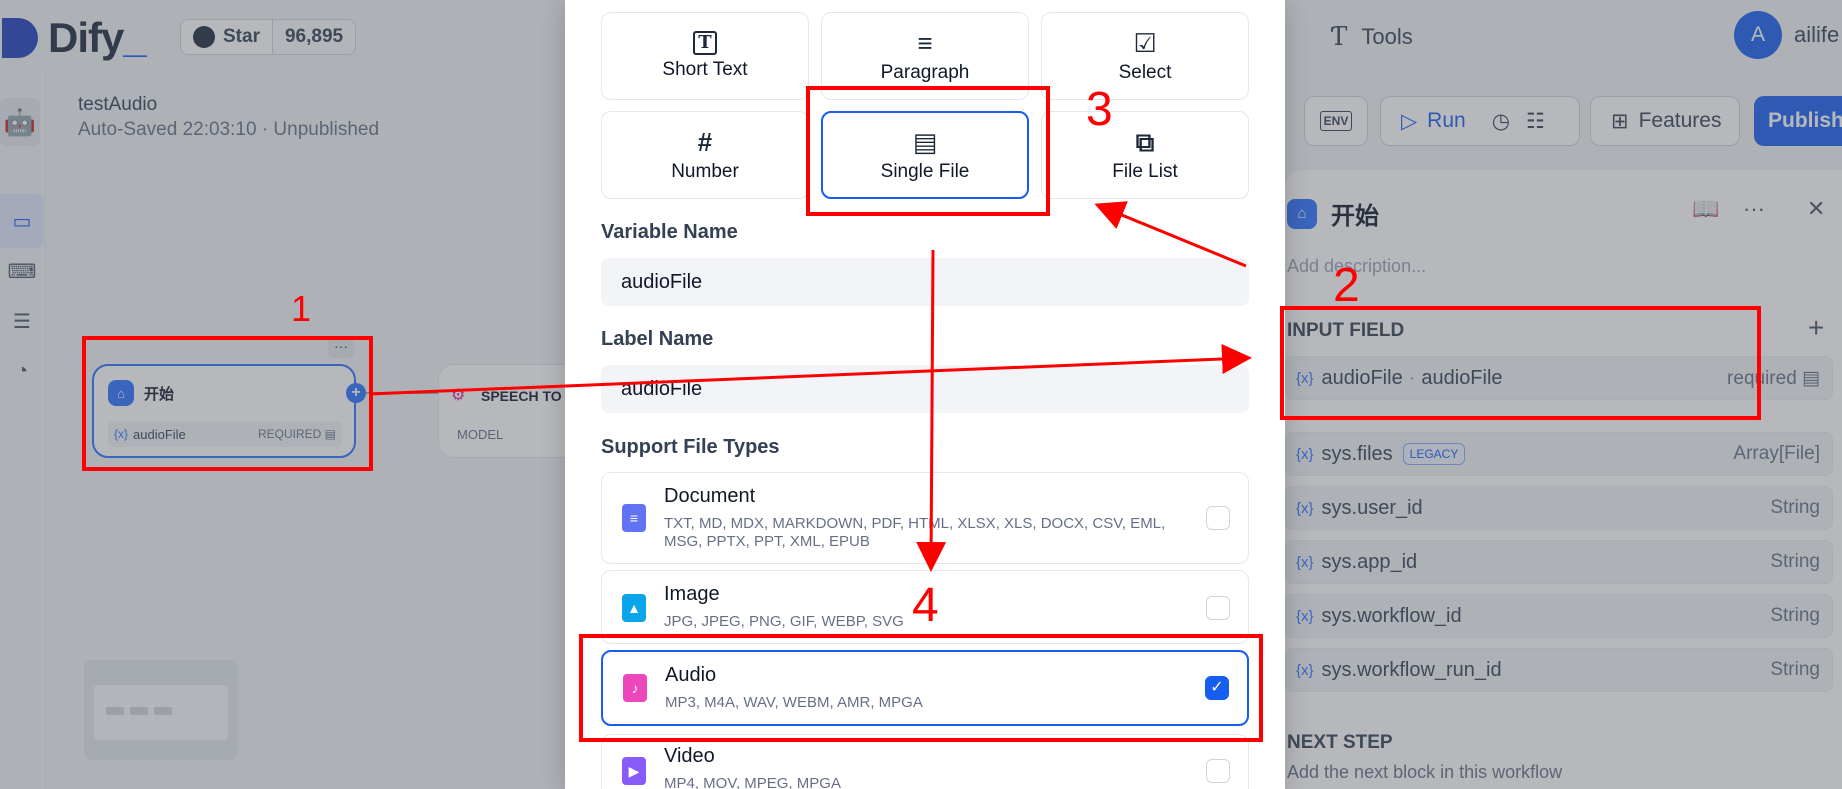 The height and width of the screenshot is (789, 1842). What do you see at coordinates (925, 605) in the screenshot?
I see `annotation-number-4: 4` at bounding box center [925, 605].